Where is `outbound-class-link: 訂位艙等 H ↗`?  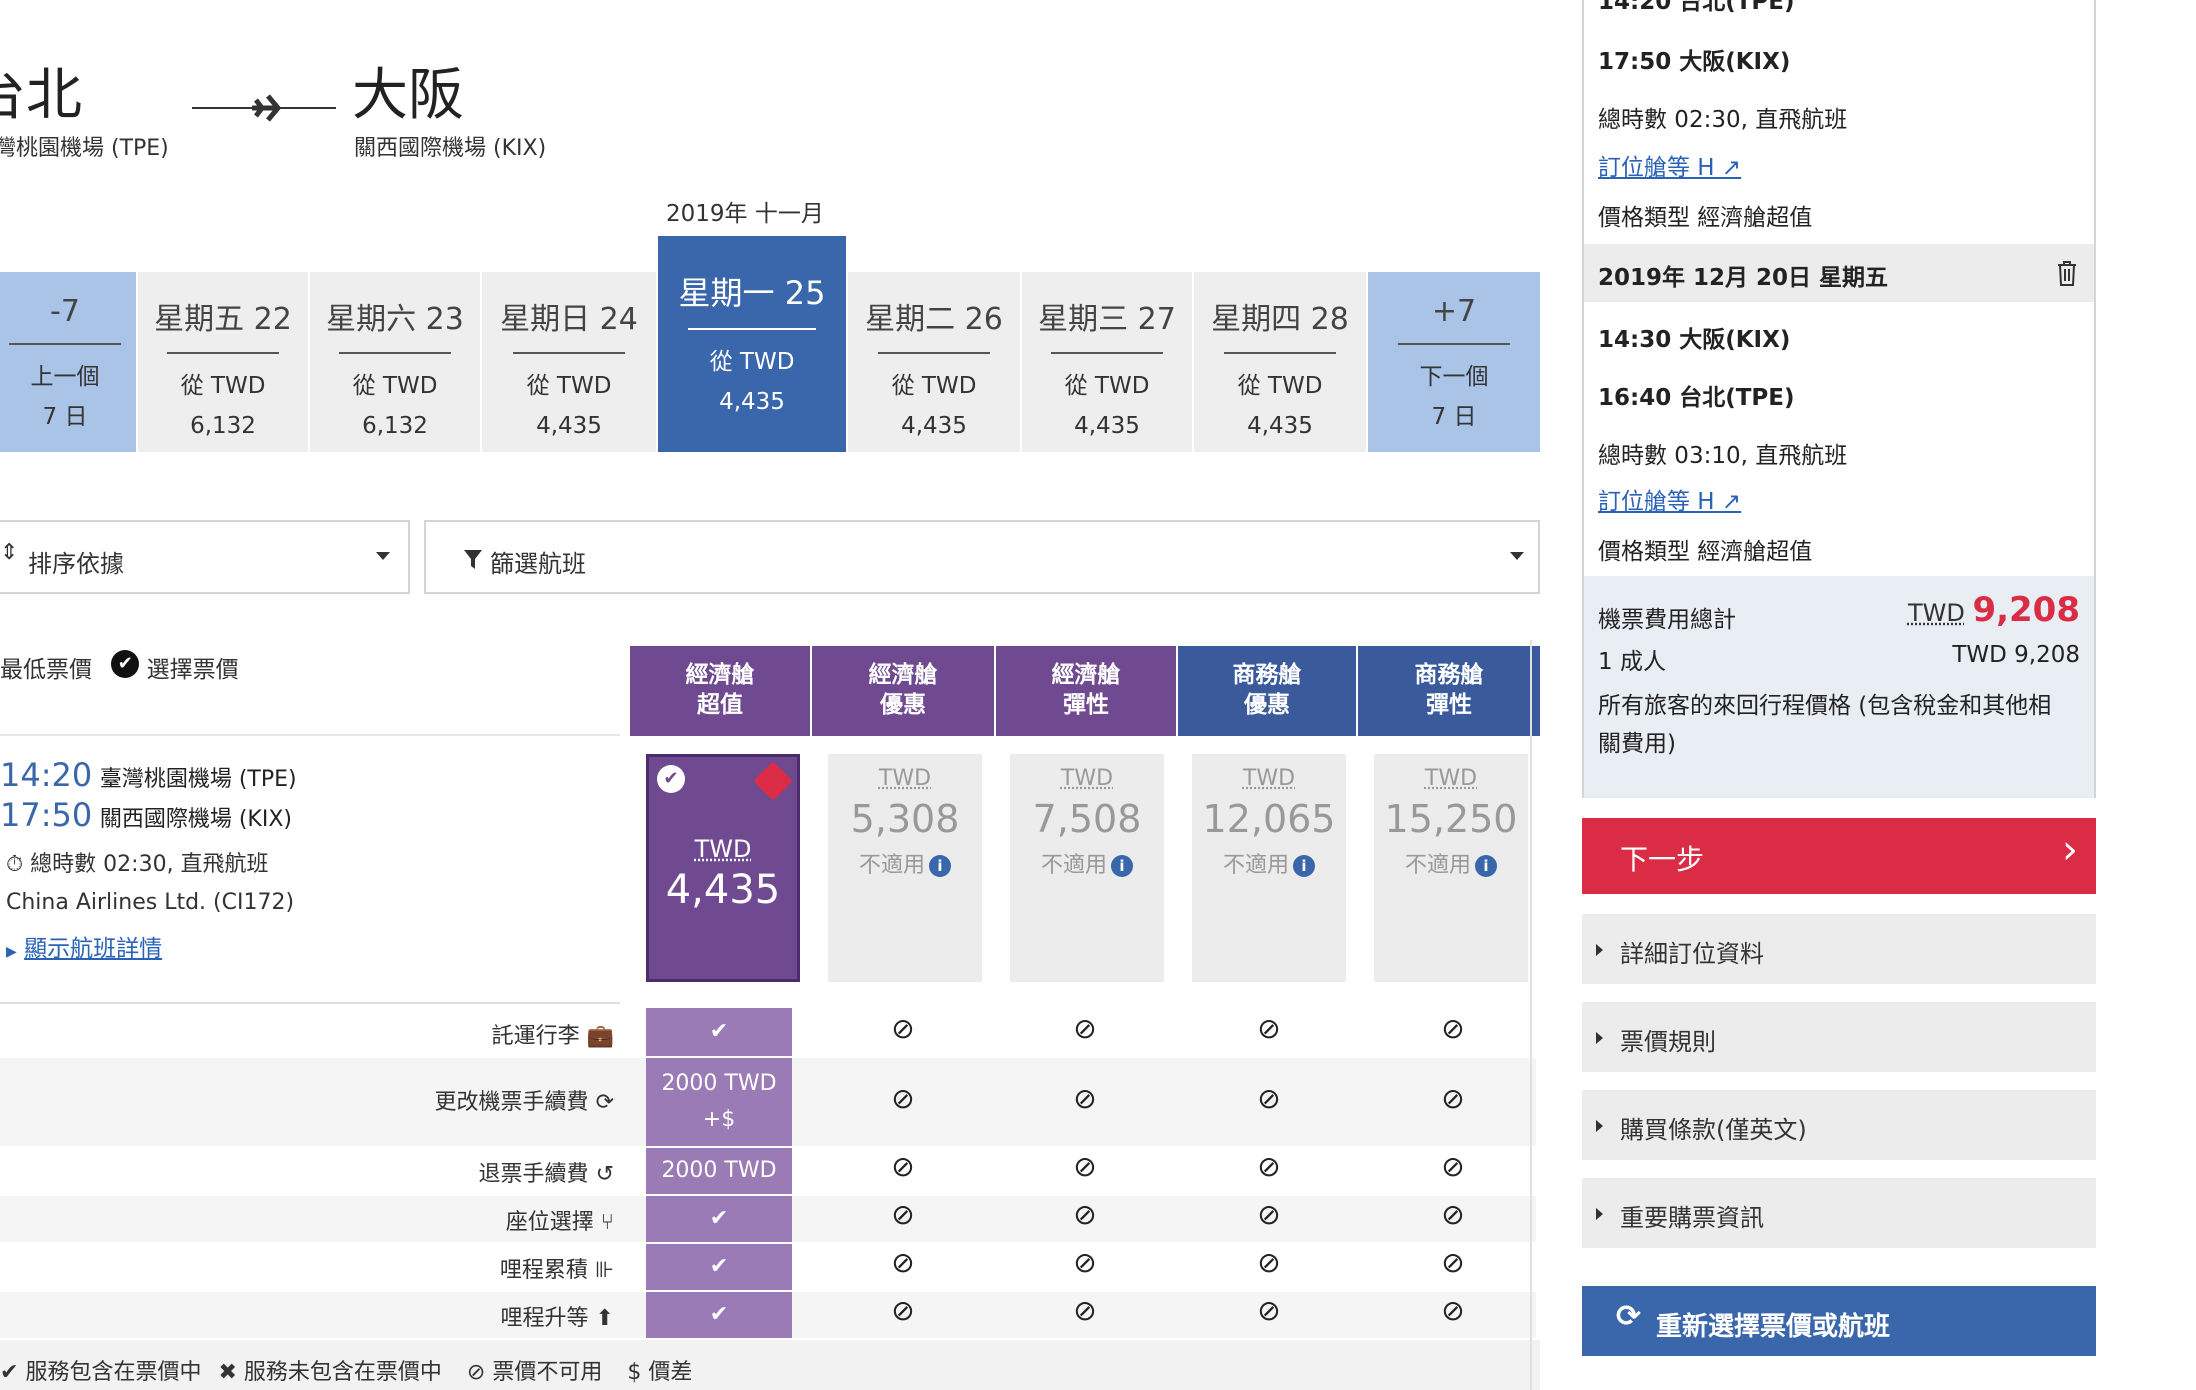
outbound-class-link: 訂位艙等 H ↗ is located at coordinates (1669, 165).